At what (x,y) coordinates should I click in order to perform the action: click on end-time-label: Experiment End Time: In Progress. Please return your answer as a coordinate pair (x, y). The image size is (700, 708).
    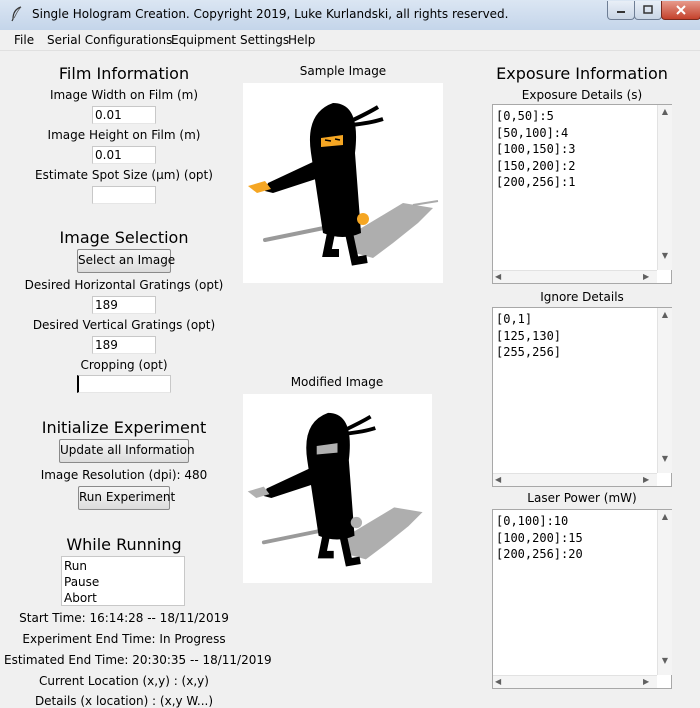
    Looking at the image, I should click on (124, 639).